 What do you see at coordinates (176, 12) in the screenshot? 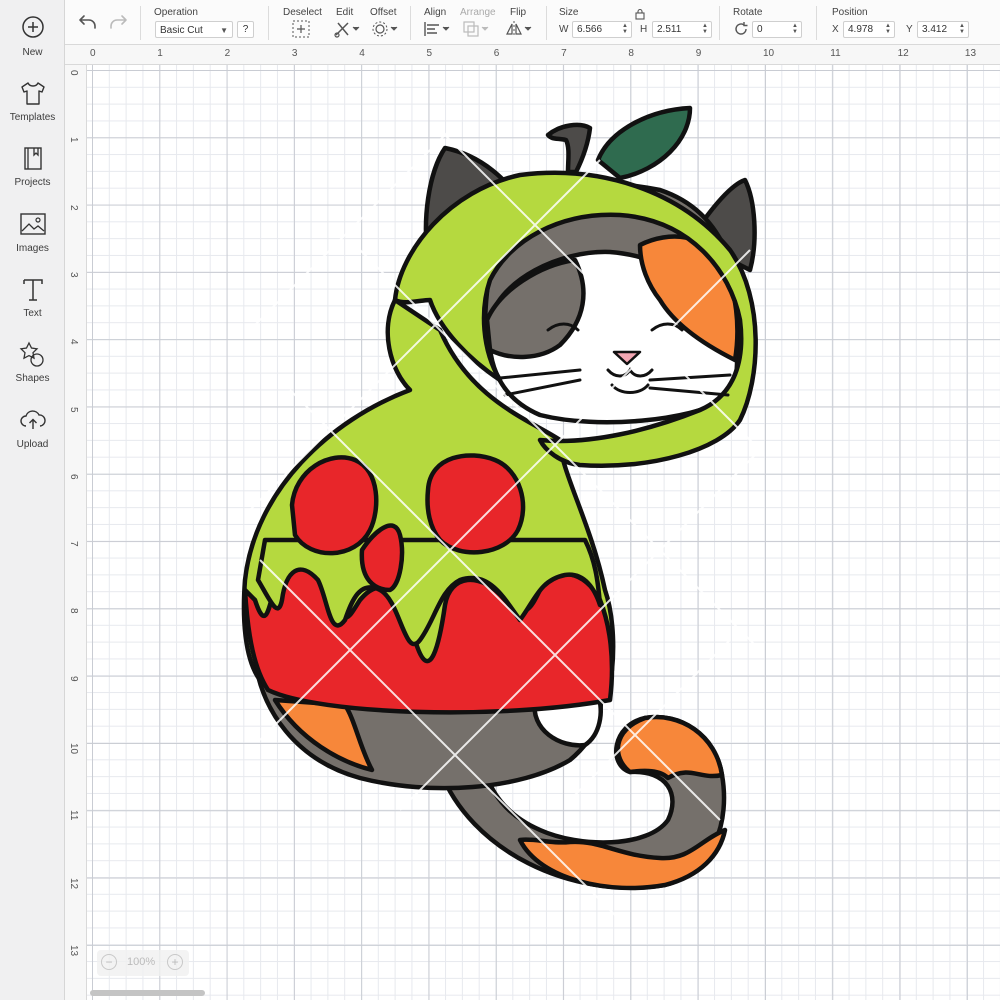
I see `operation-label: Operation` at bounding box center [176, 12].